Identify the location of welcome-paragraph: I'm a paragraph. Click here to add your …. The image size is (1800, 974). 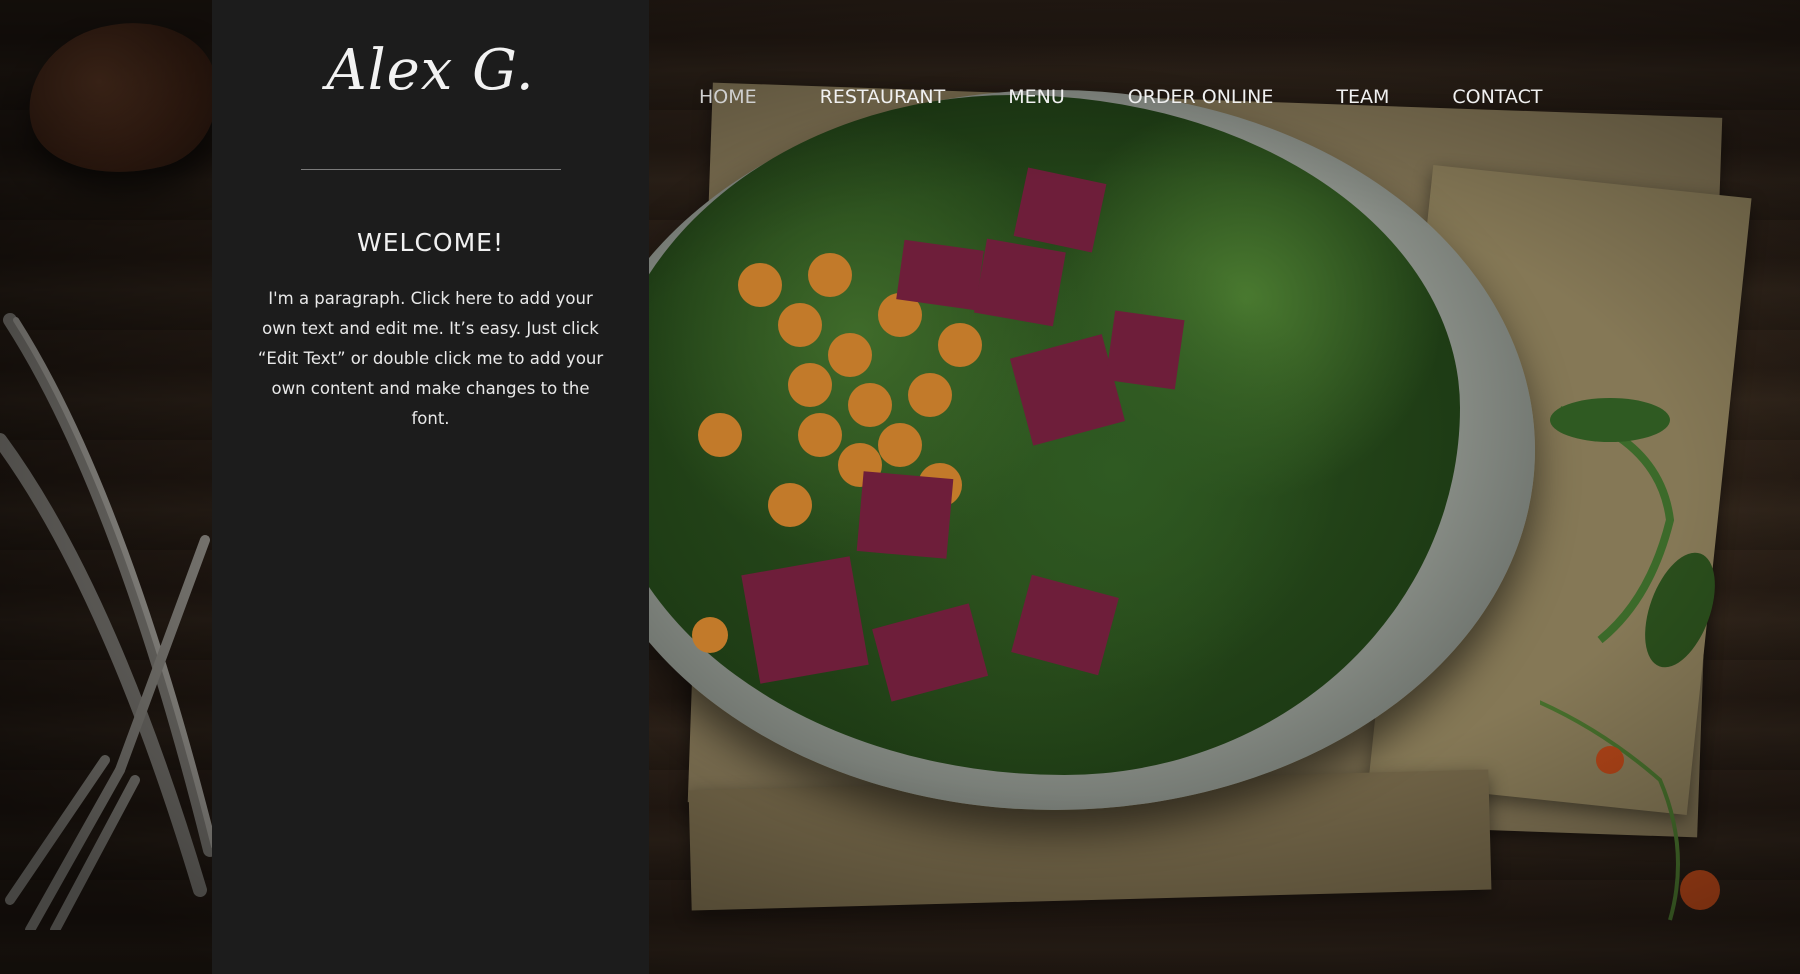
(430, 358).